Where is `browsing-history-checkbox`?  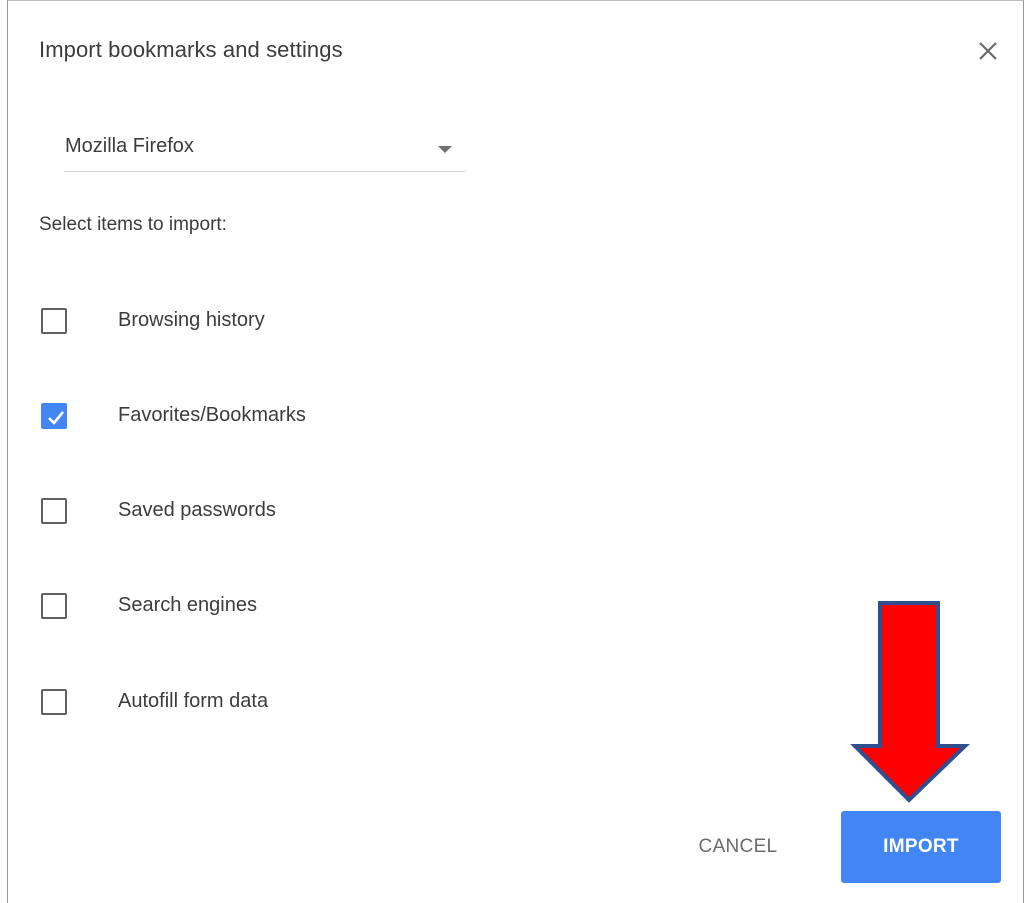
browsing-history-checkbox is located at coordinates (54, 321).